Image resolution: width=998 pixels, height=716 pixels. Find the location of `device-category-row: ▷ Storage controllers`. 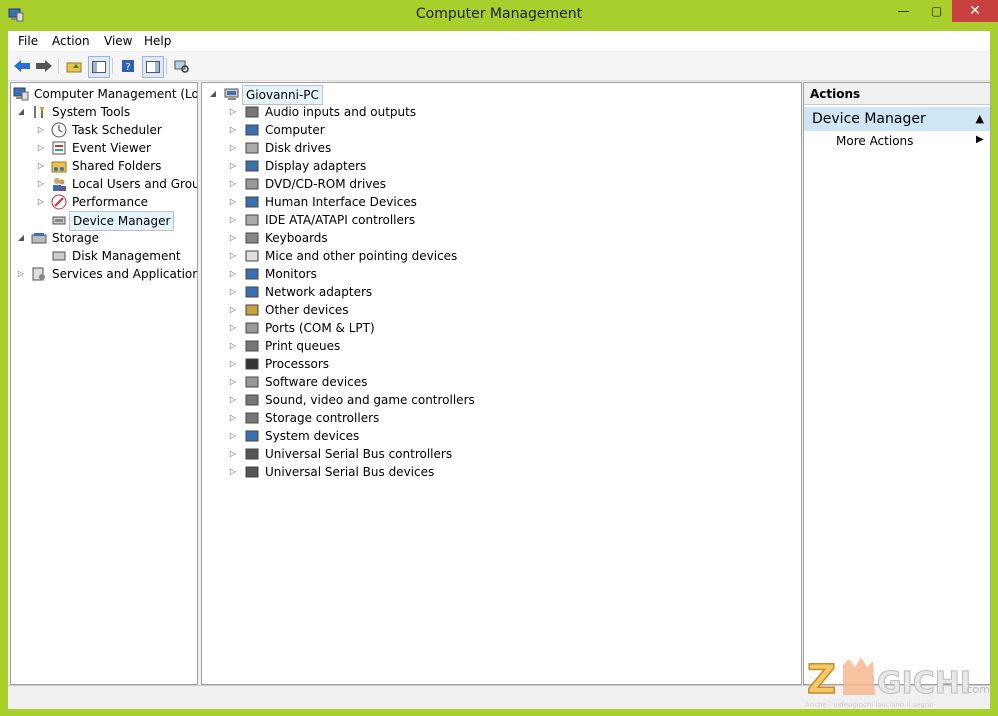

device-category-row: ▷ Storage controllers is located at coordinates (402, 418).